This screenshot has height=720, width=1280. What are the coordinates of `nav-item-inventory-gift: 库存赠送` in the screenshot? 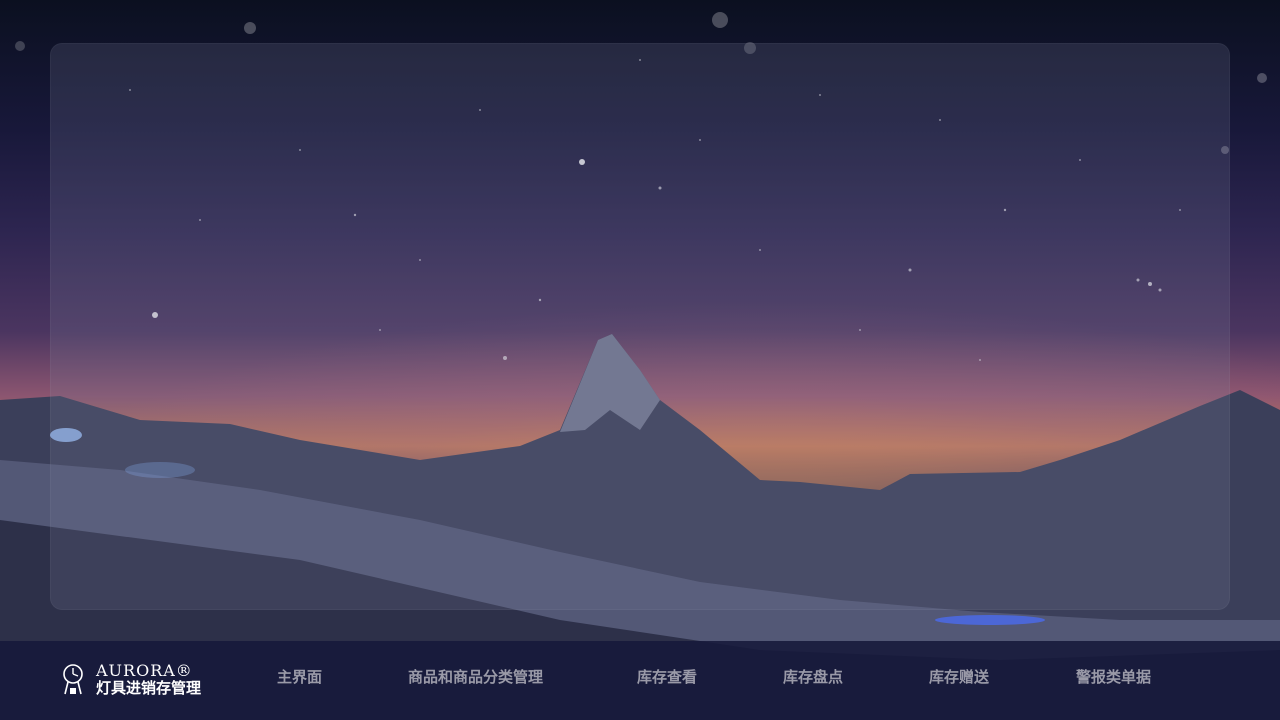 It's located at (959, 677).